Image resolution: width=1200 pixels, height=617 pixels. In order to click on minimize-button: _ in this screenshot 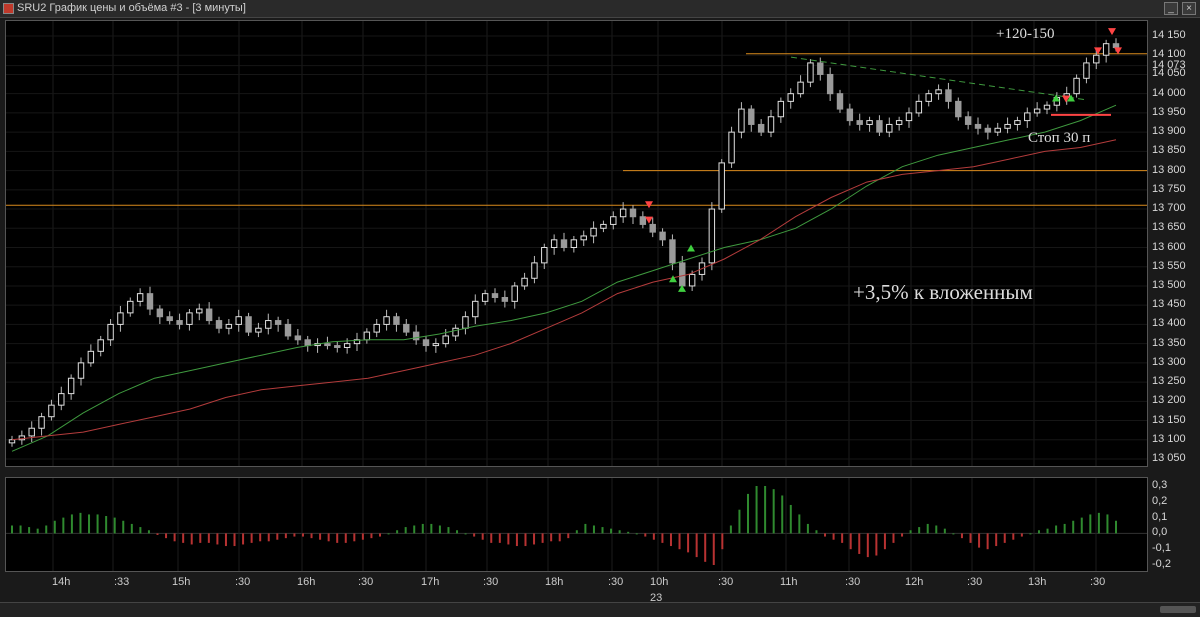, I will do `click(1171, 8)`.